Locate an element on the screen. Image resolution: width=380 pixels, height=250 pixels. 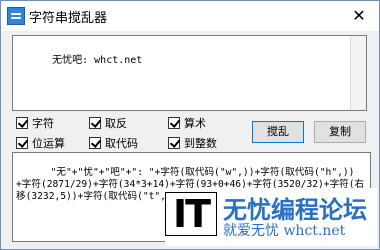
watermark-subtitle: 就爱无忧 whct.net is located at coordinates (284, 231).